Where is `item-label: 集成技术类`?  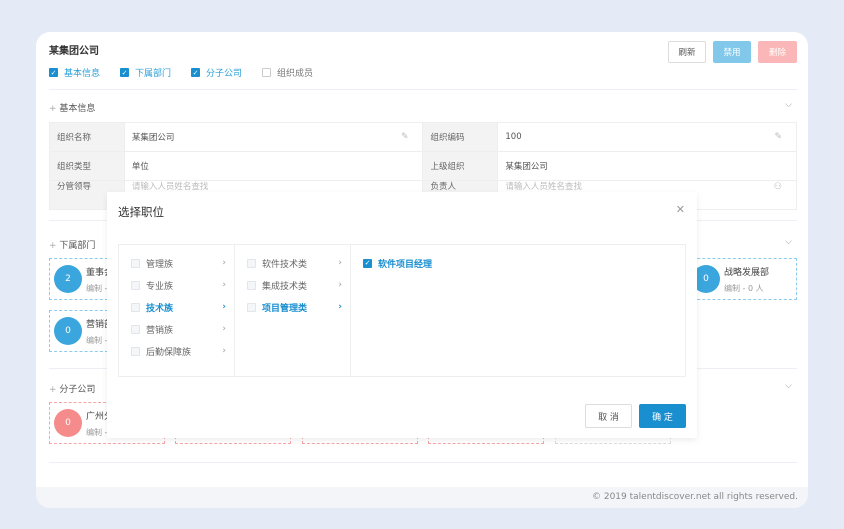 item-label: 集成技术类 is located at coordinates (285, 286).